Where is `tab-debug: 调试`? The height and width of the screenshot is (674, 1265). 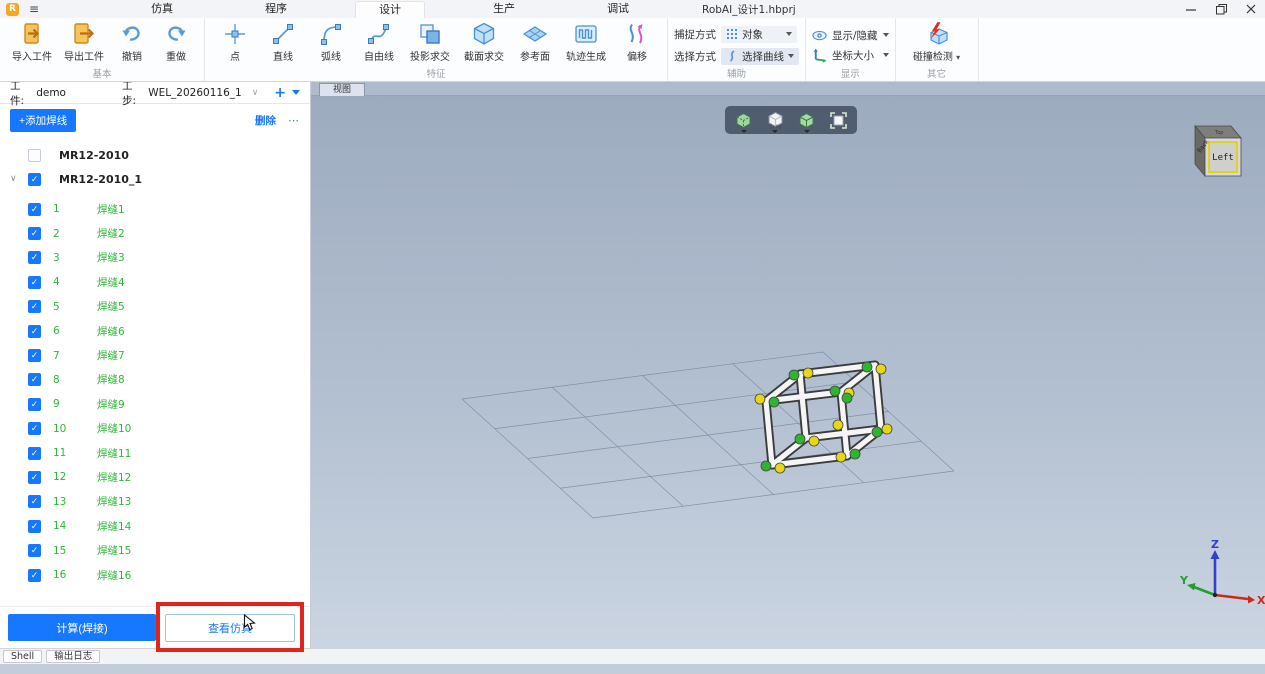 tab-debug: 调试 is located at coordinates (618, 9).